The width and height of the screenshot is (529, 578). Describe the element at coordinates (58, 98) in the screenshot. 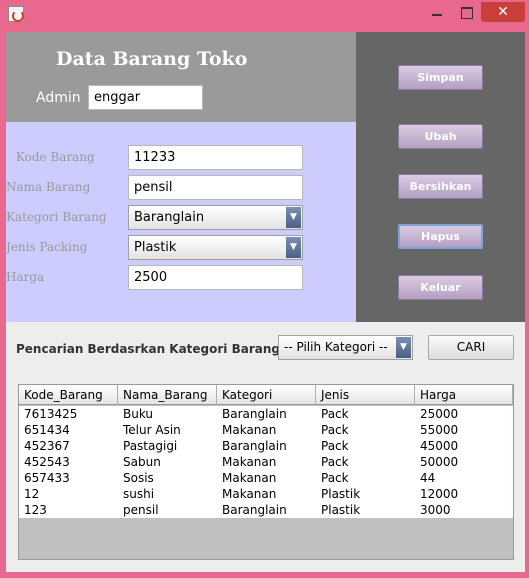

I see `admin-label: Admin` at that location.